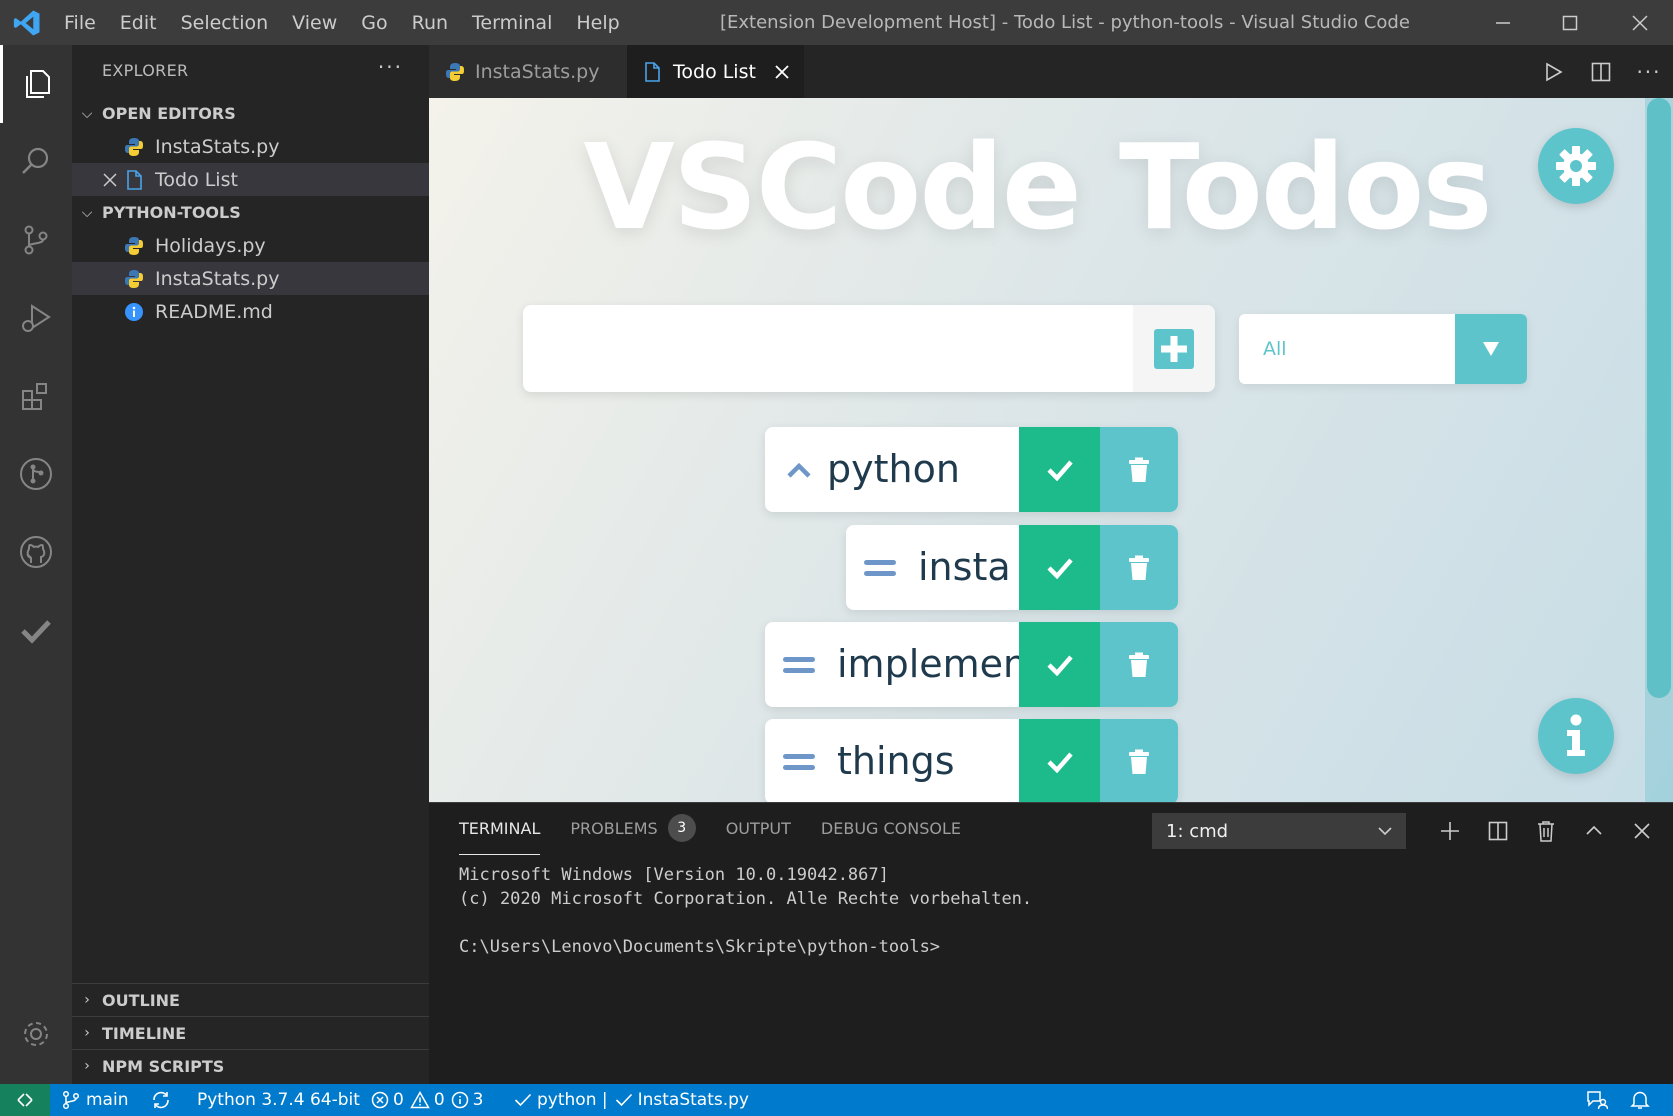  Describe the element at coordinates (36, 630) in the screenshot. I see `todo-activity` at that location.